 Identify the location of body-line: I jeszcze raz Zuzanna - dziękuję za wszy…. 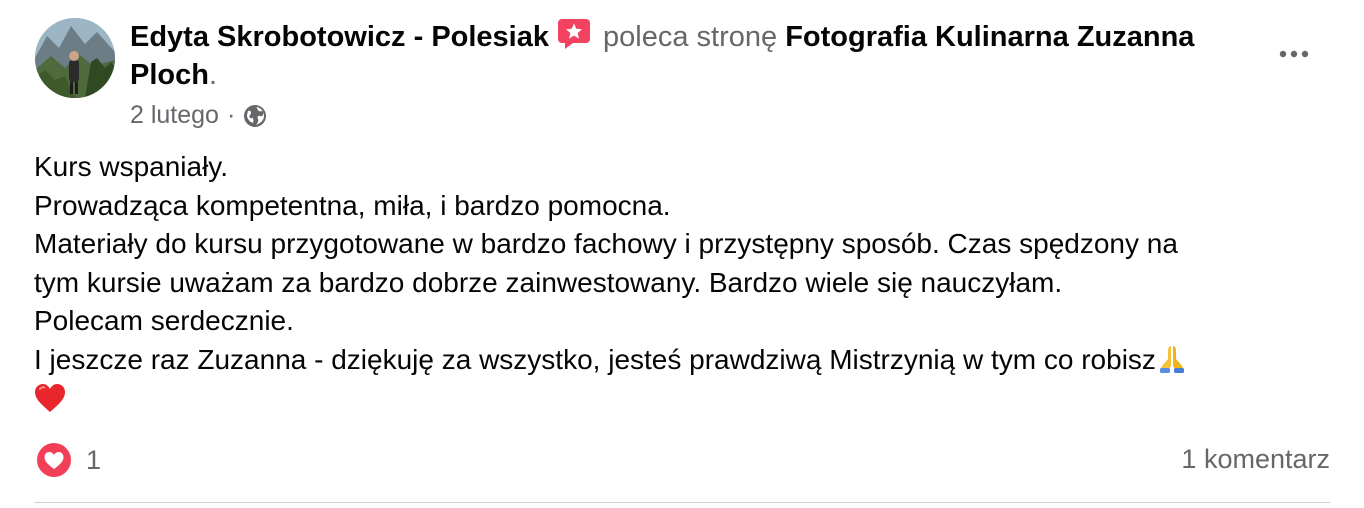
(595, 359).